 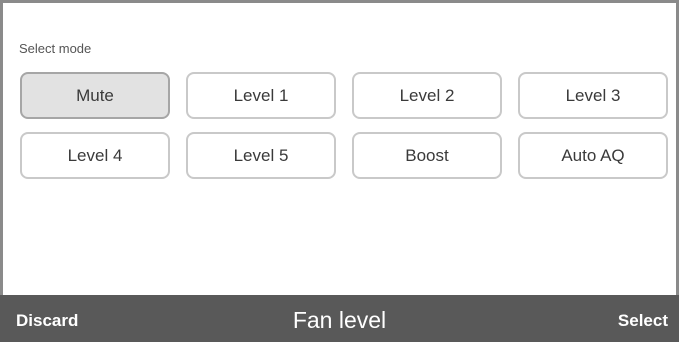 I want to click on section-label: Select mode, so click(x=55, y=48).